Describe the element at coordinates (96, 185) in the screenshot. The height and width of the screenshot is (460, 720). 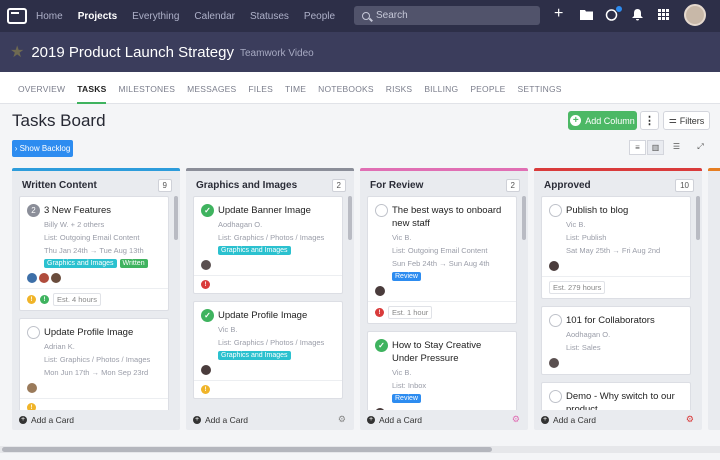
I see `column-header: Written Content 9` at that location.